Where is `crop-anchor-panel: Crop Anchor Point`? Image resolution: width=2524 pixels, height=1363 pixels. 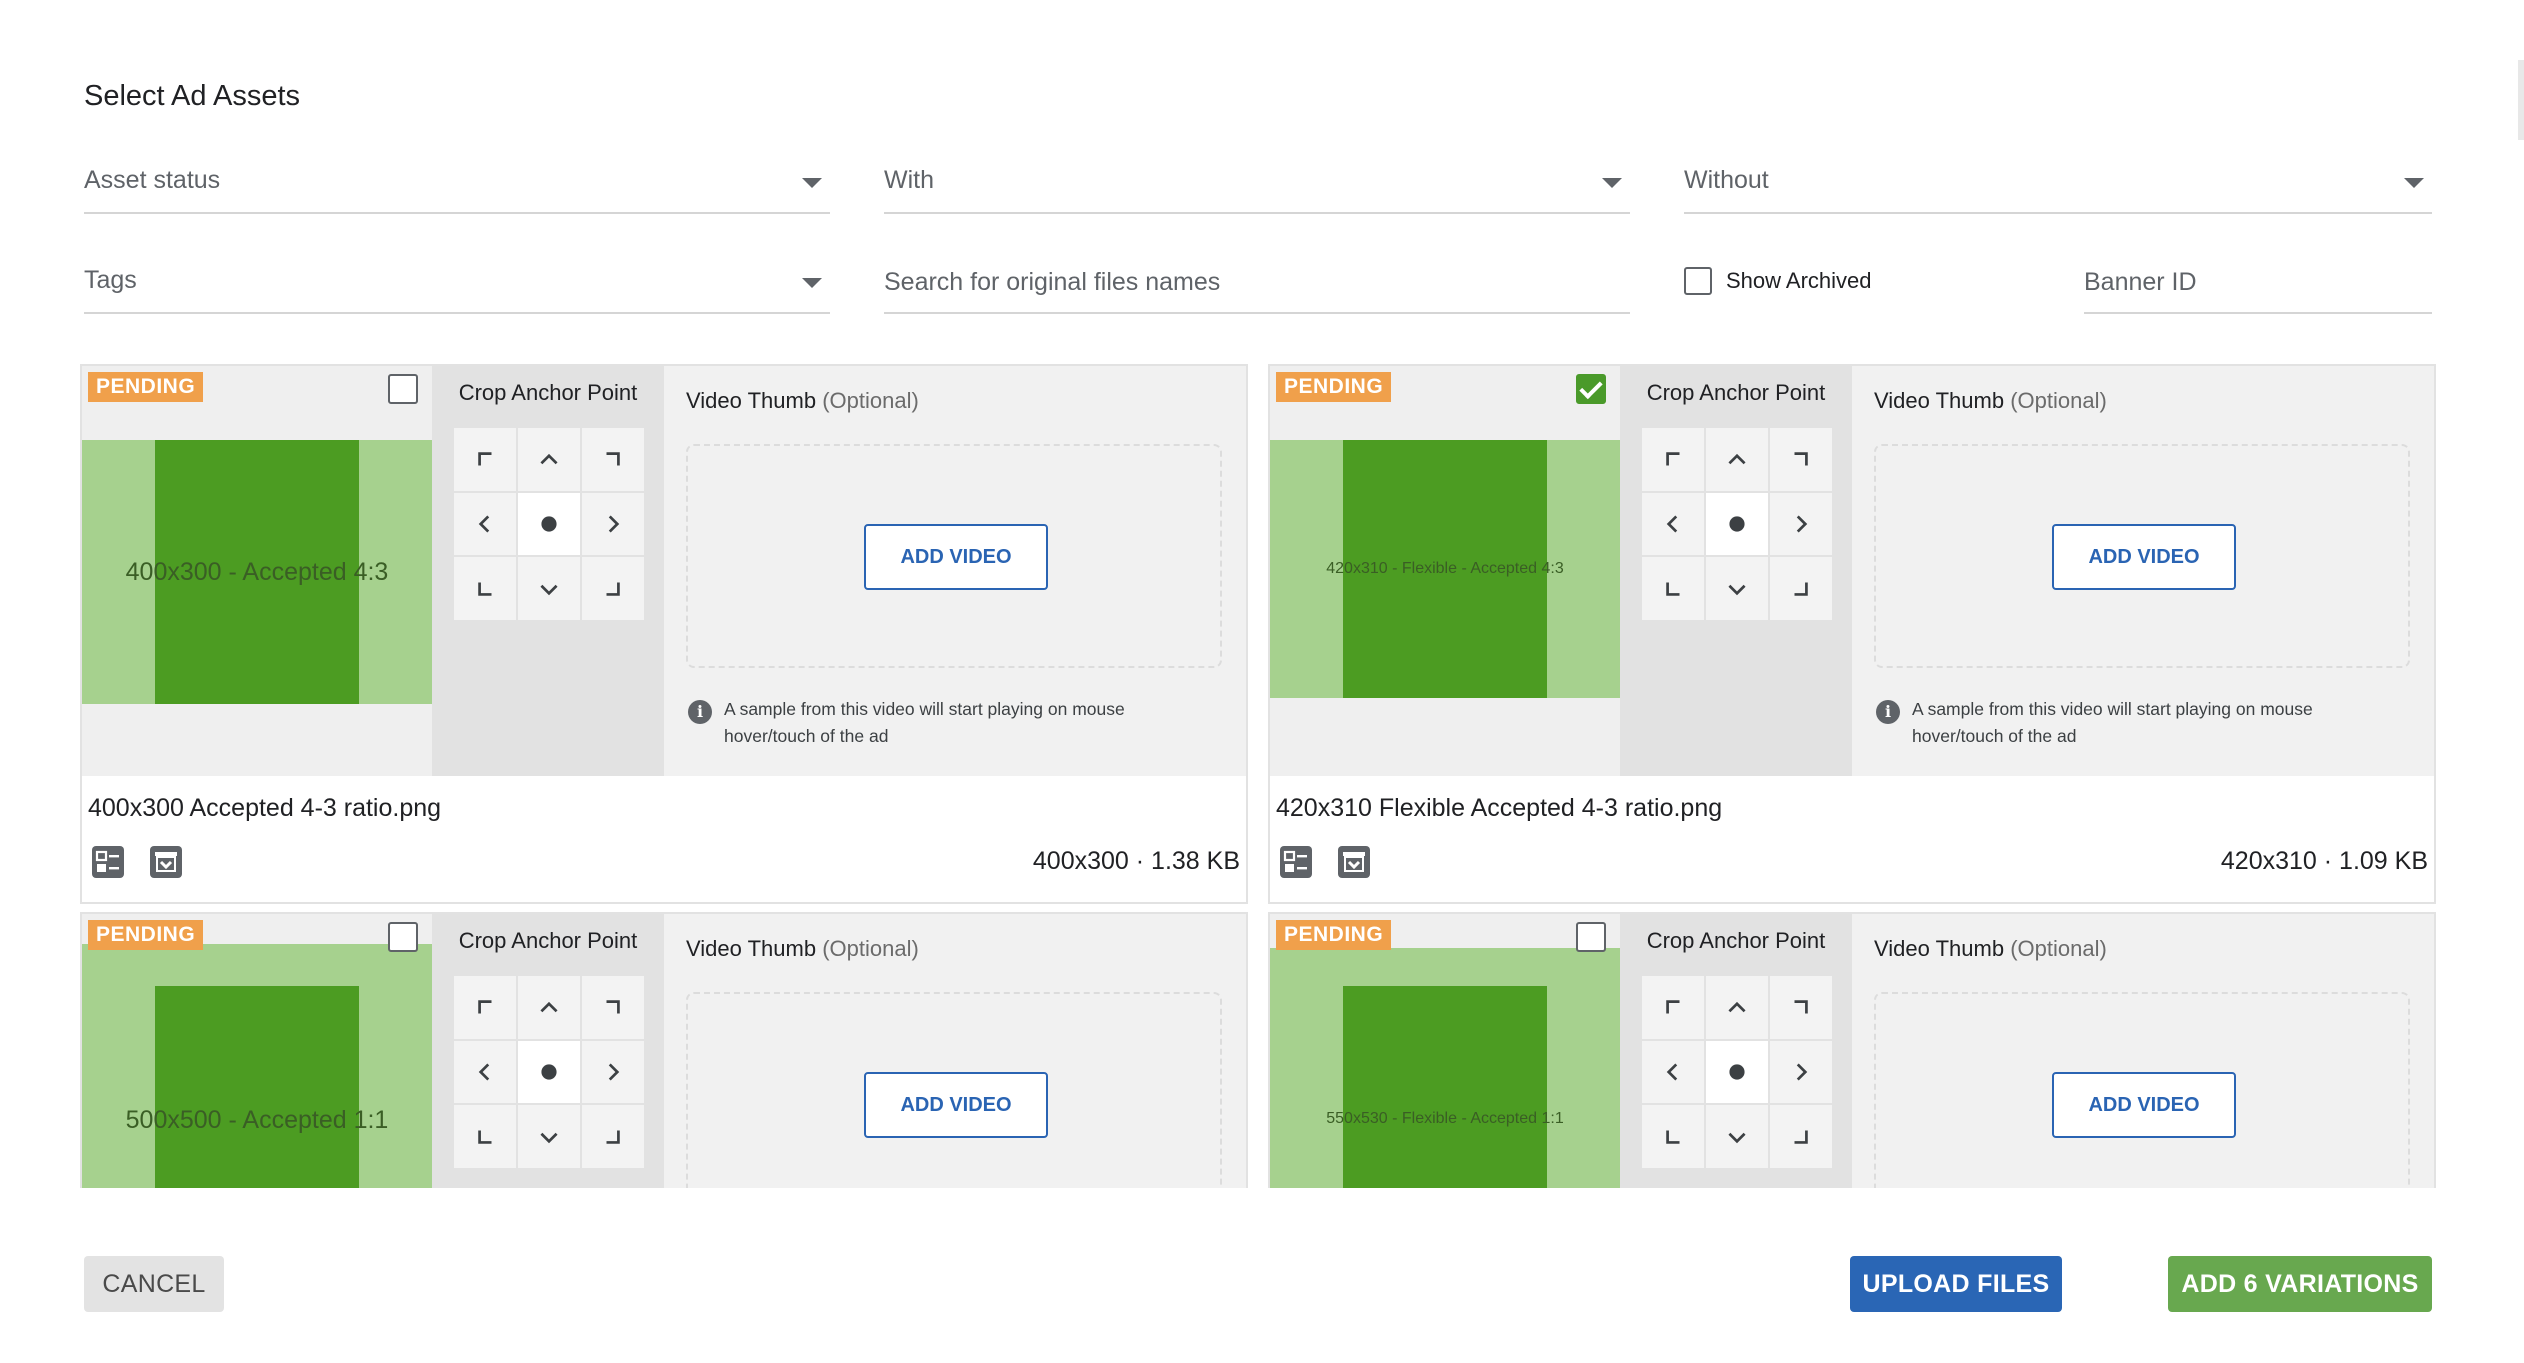 crop-anchor-panel: Crop Anchor Point is located at coordinates (1736, 571).